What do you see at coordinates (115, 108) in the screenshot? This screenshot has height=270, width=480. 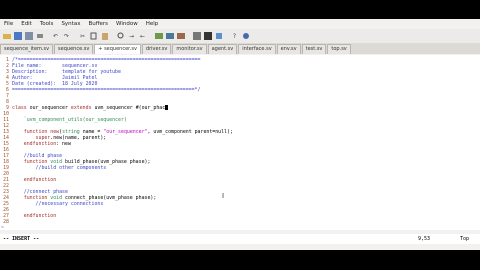 I see `code-token: uvm_sequencer` at bounding box center [115, 108].